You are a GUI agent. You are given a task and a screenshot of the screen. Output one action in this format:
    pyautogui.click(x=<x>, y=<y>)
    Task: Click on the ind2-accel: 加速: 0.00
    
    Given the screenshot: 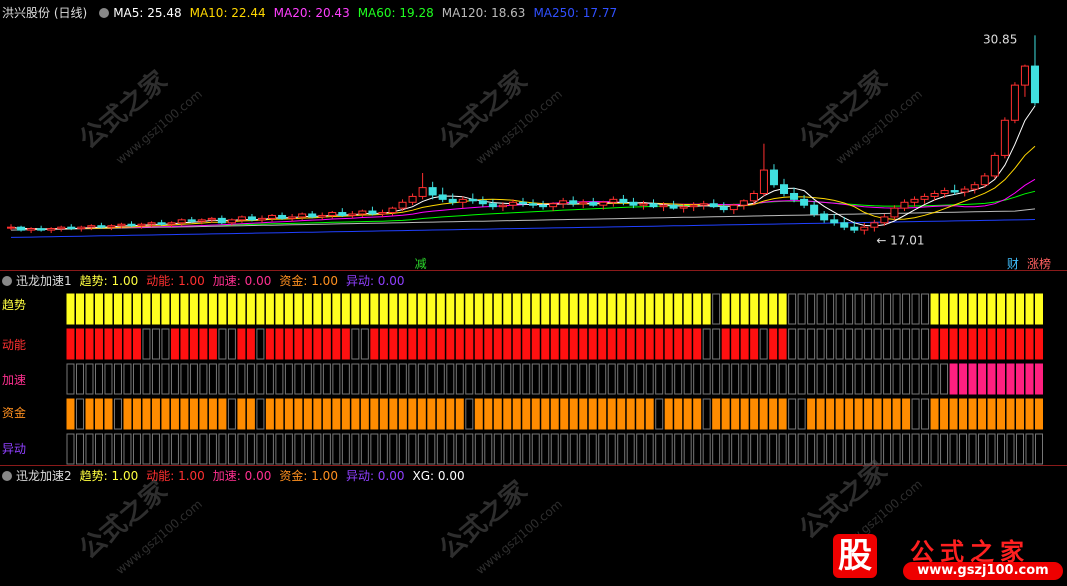 What is the action you would take?
    pyautogui.click(x=242, y=476)
    